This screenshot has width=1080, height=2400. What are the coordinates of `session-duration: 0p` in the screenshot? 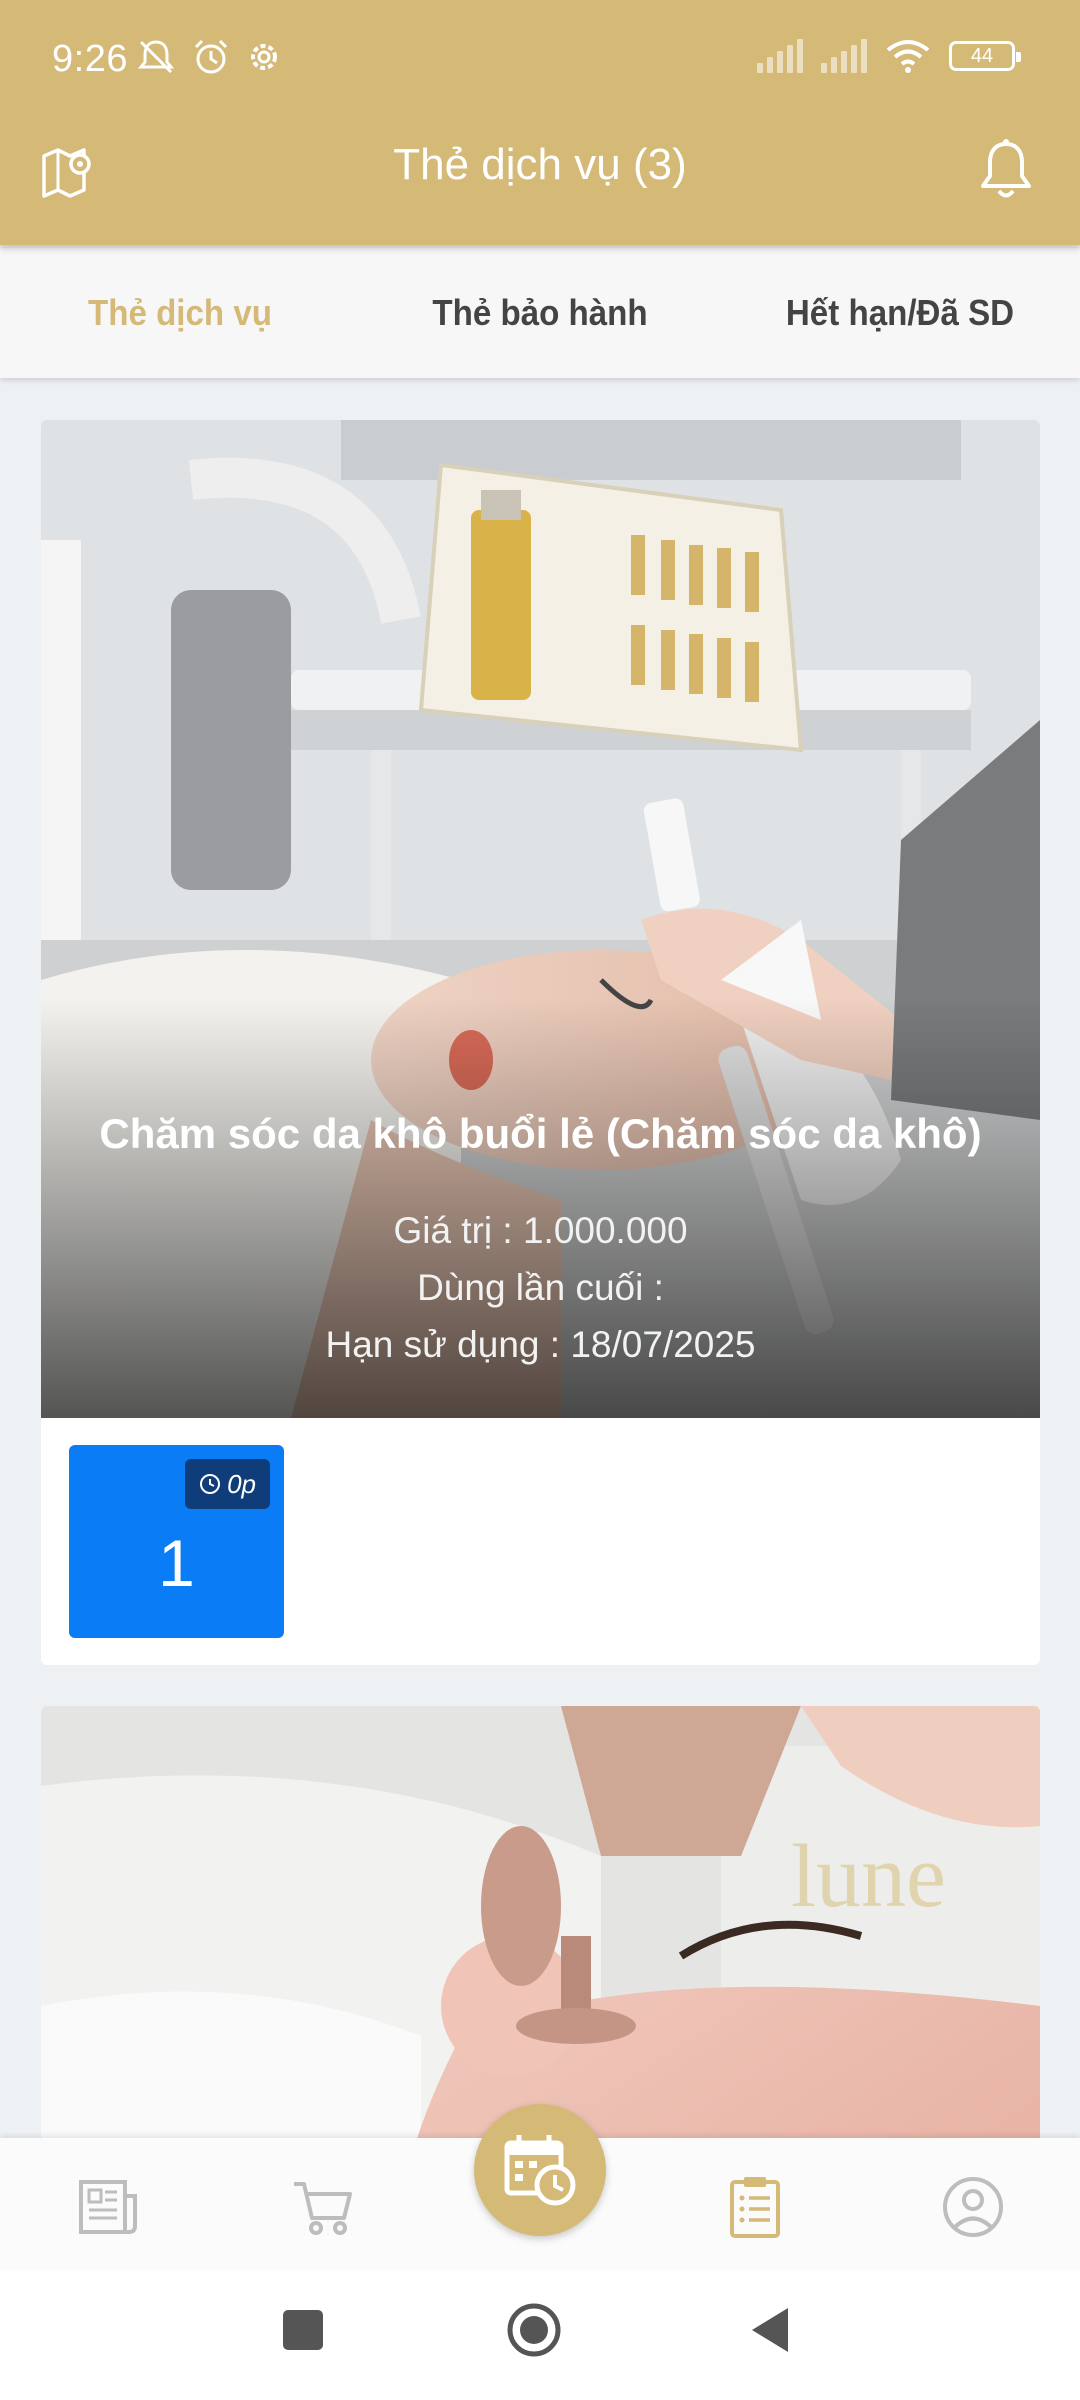 It's located at (241, 1483).